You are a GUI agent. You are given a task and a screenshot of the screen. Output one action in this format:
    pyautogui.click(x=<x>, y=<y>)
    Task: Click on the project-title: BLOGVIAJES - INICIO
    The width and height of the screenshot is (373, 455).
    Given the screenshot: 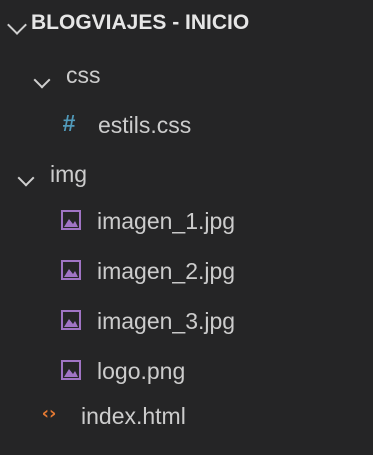 What is the action you would take?
    pyautogui.click(x=140, y=22)
    